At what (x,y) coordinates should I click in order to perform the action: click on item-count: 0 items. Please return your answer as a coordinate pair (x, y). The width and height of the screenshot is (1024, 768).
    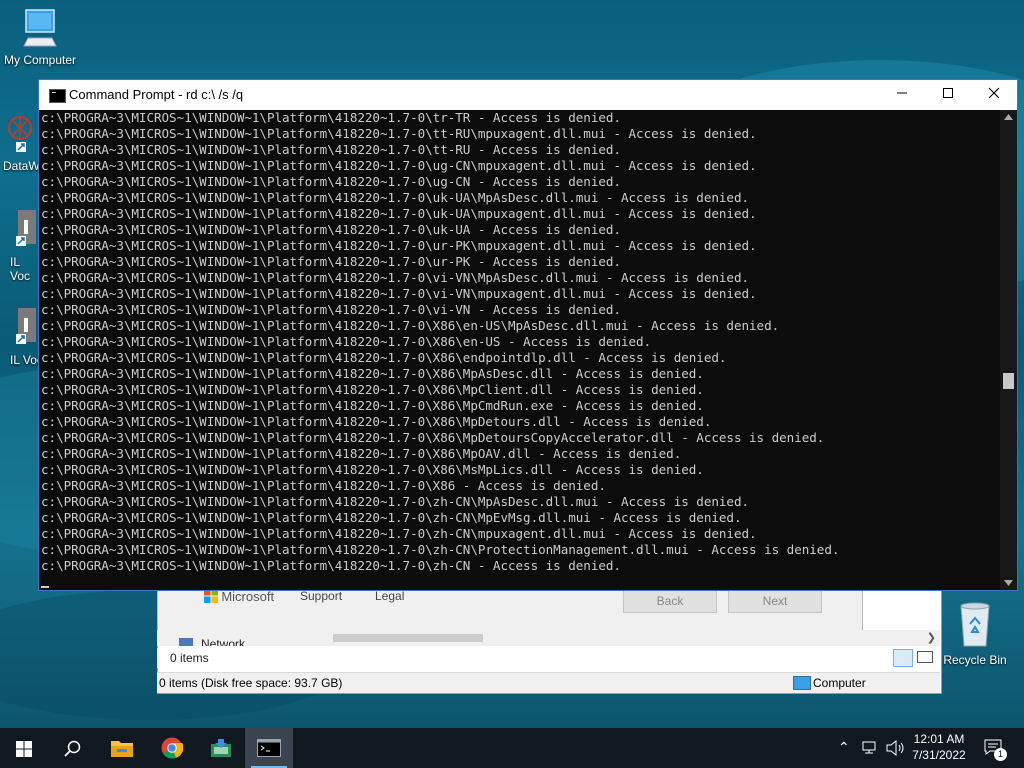
    Looking at the image, I should click on (189, 658).